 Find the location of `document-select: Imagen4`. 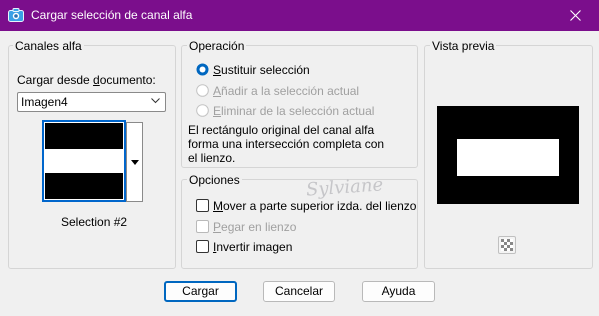

document-select: Imagen4 is located at coordinates (91, 102).